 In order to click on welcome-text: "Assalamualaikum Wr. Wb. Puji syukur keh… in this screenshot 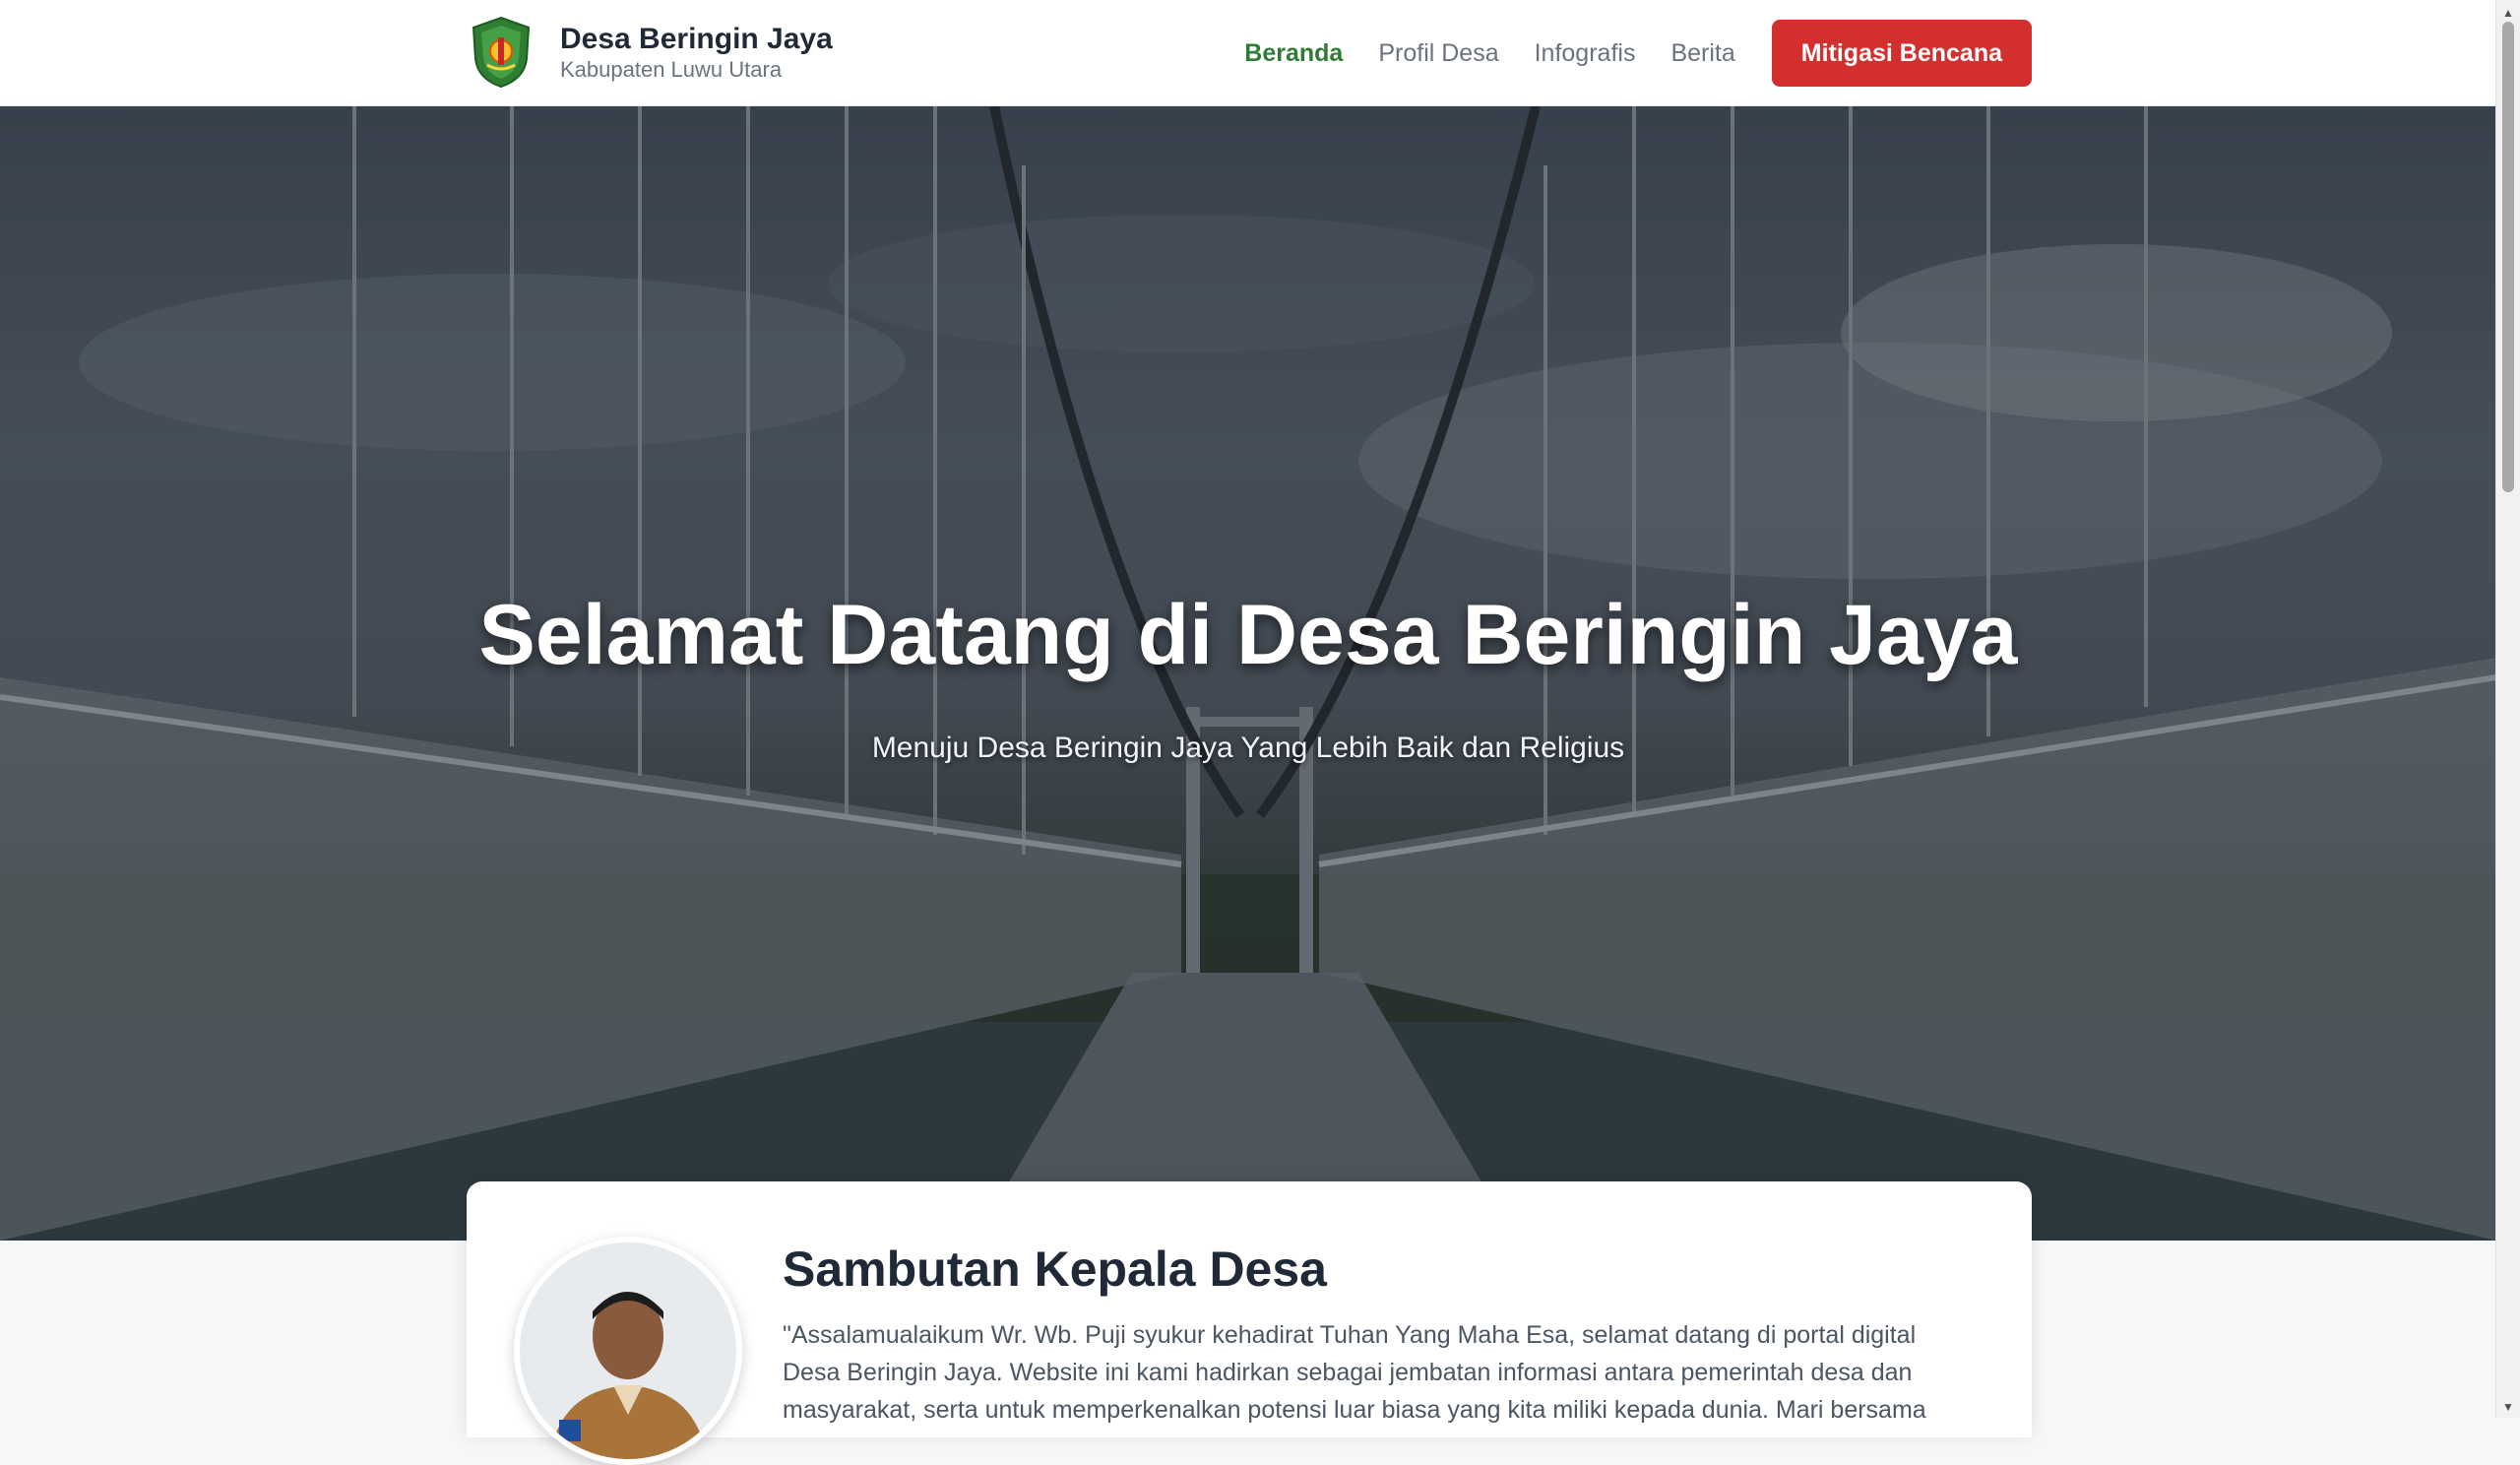, I will do `click(1354, 1372)`.